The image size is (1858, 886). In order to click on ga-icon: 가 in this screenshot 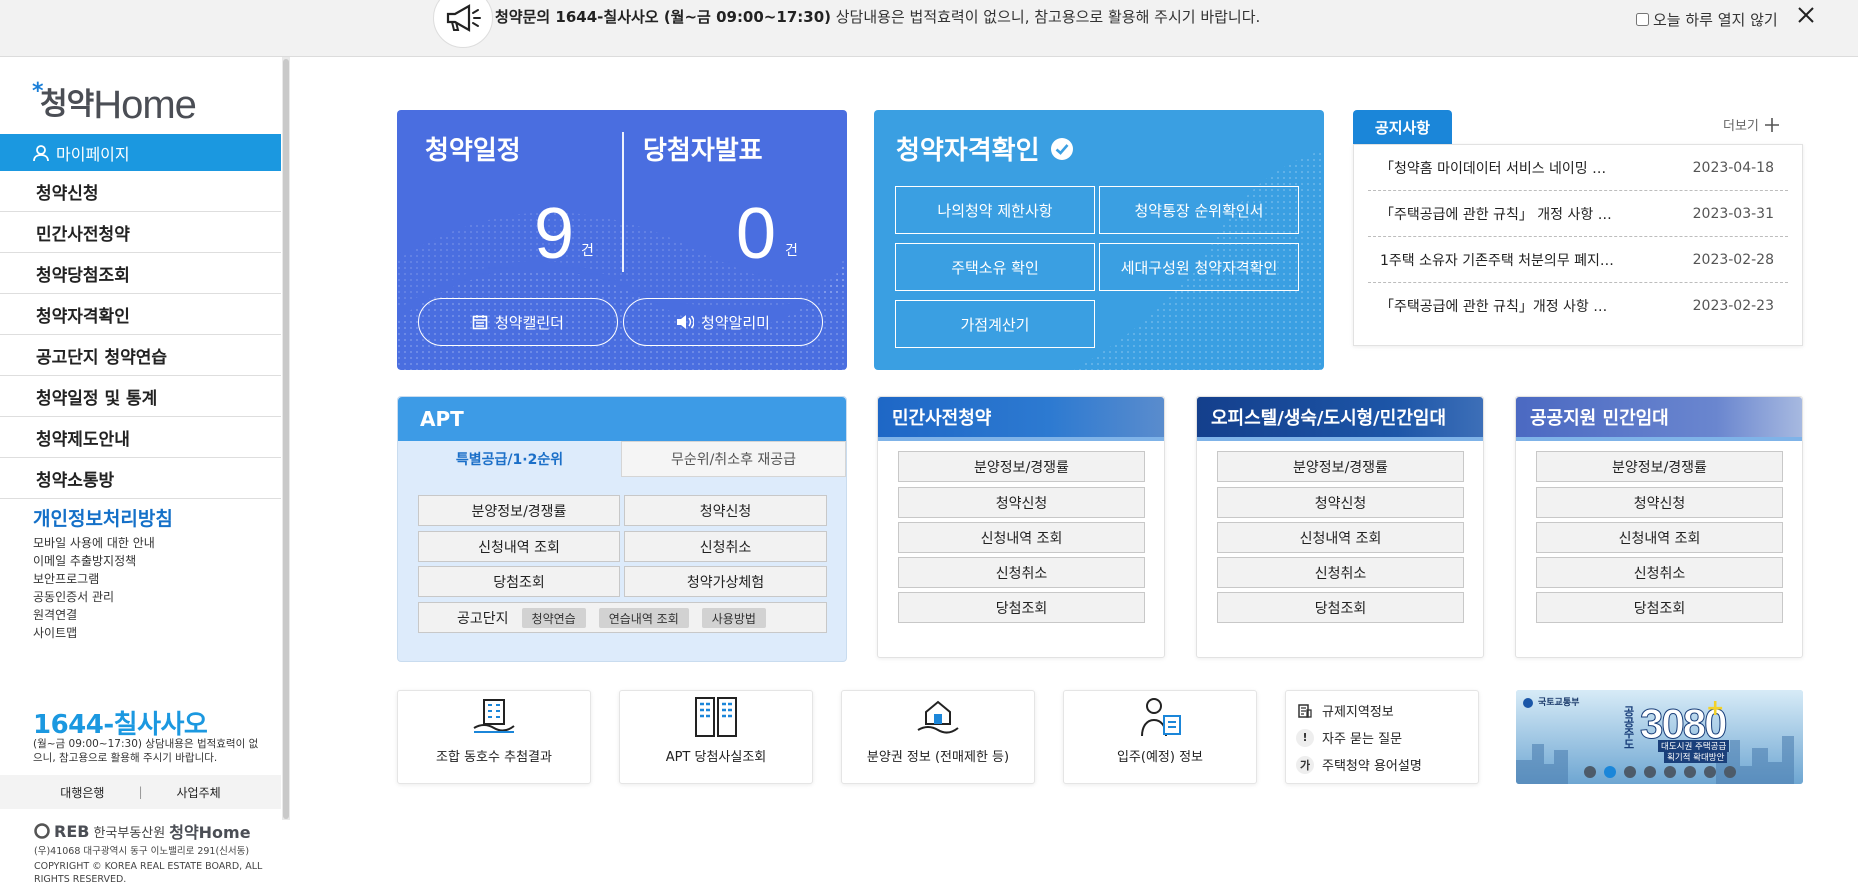, I will do `click(1305, 764)`.